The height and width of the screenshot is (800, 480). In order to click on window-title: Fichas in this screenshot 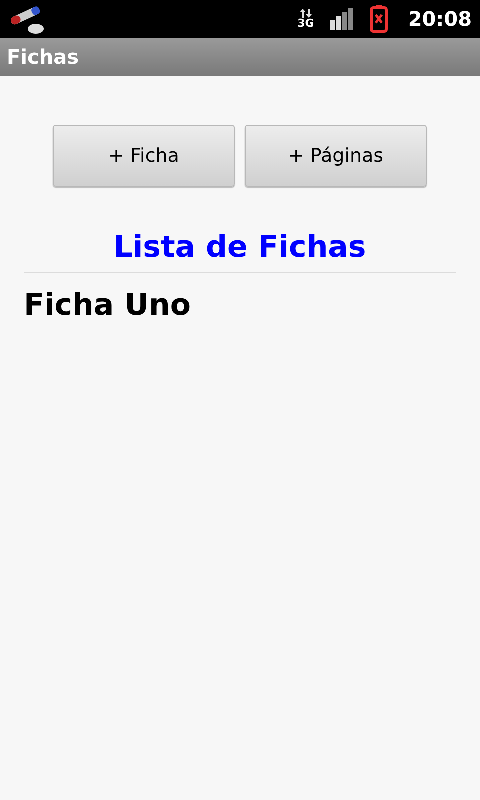, I will do `click(43, 57)`.